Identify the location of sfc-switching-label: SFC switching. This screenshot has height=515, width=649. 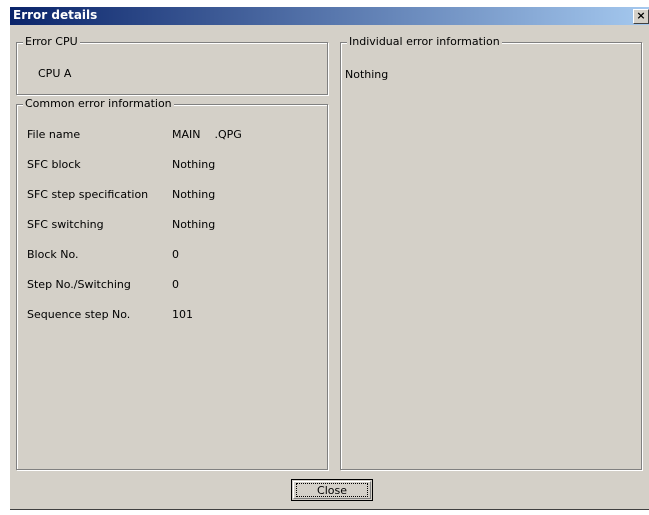
(65, 224).